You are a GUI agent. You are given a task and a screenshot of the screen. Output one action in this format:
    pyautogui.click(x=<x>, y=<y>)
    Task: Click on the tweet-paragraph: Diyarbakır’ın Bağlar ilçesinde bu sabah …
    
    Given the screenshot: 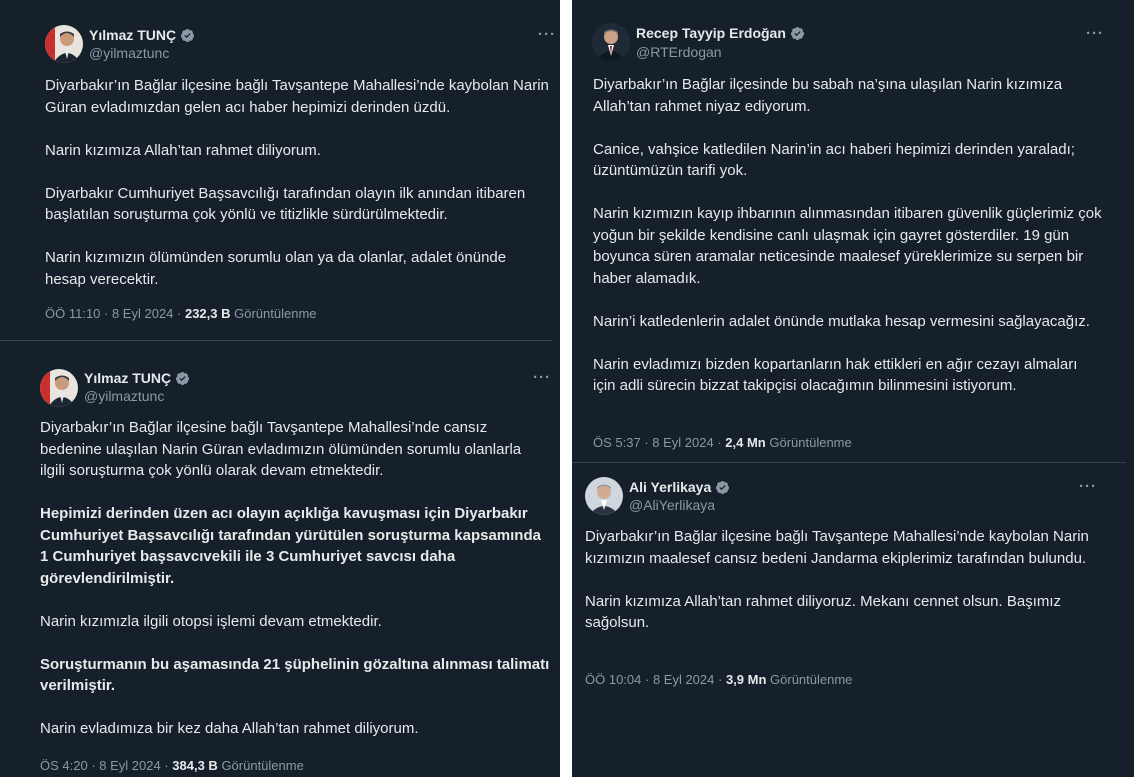 What is the action you would take?
    pyautogui.click(x=828, y=95)
    